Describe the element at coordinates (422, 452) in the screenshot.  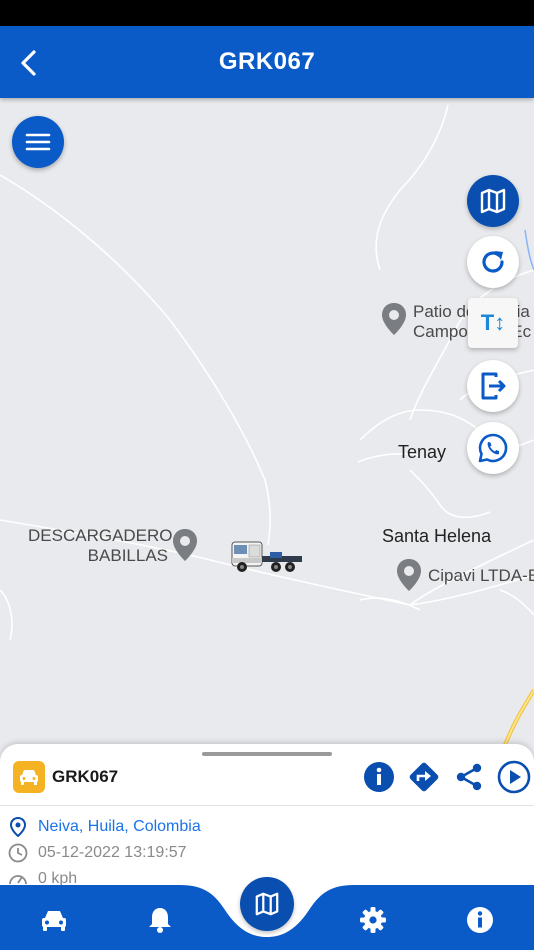
I see `map-label-tenay: Tenay` at that location.